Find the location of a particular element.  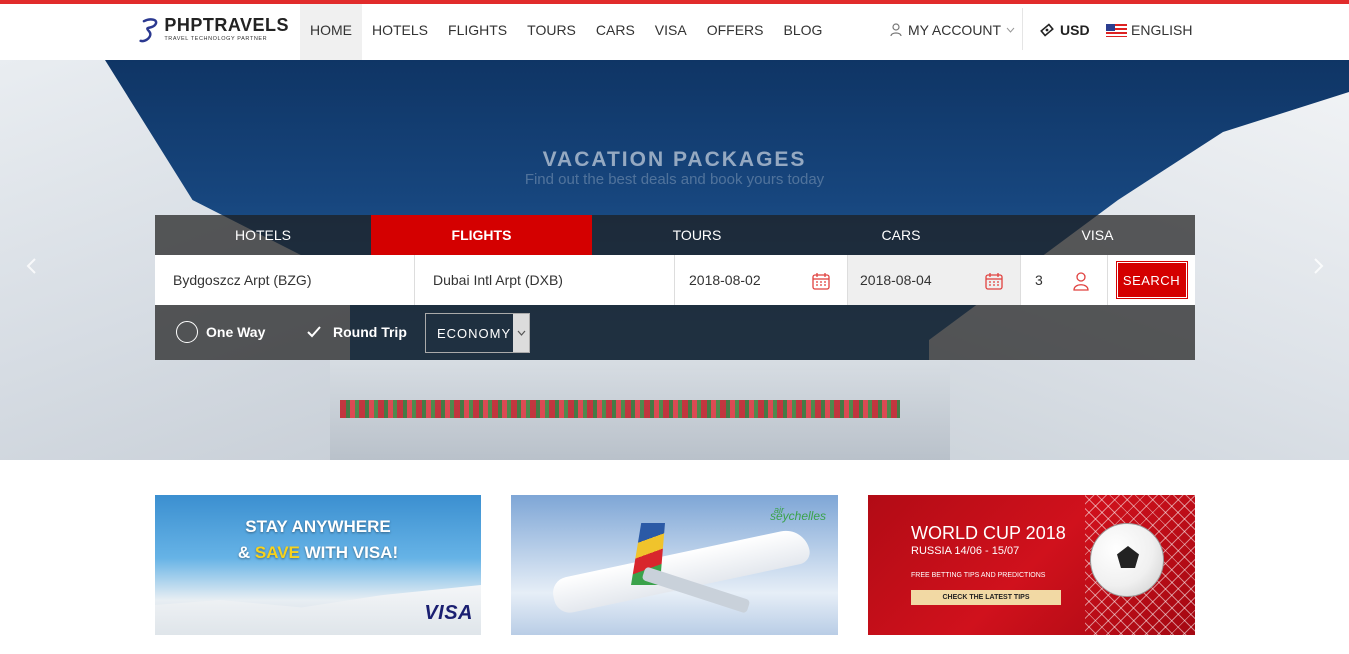

promo-card-visa: STAY ANYWHERE & SAVE WITH VISA! VISA is located at coordinates (318, 565).